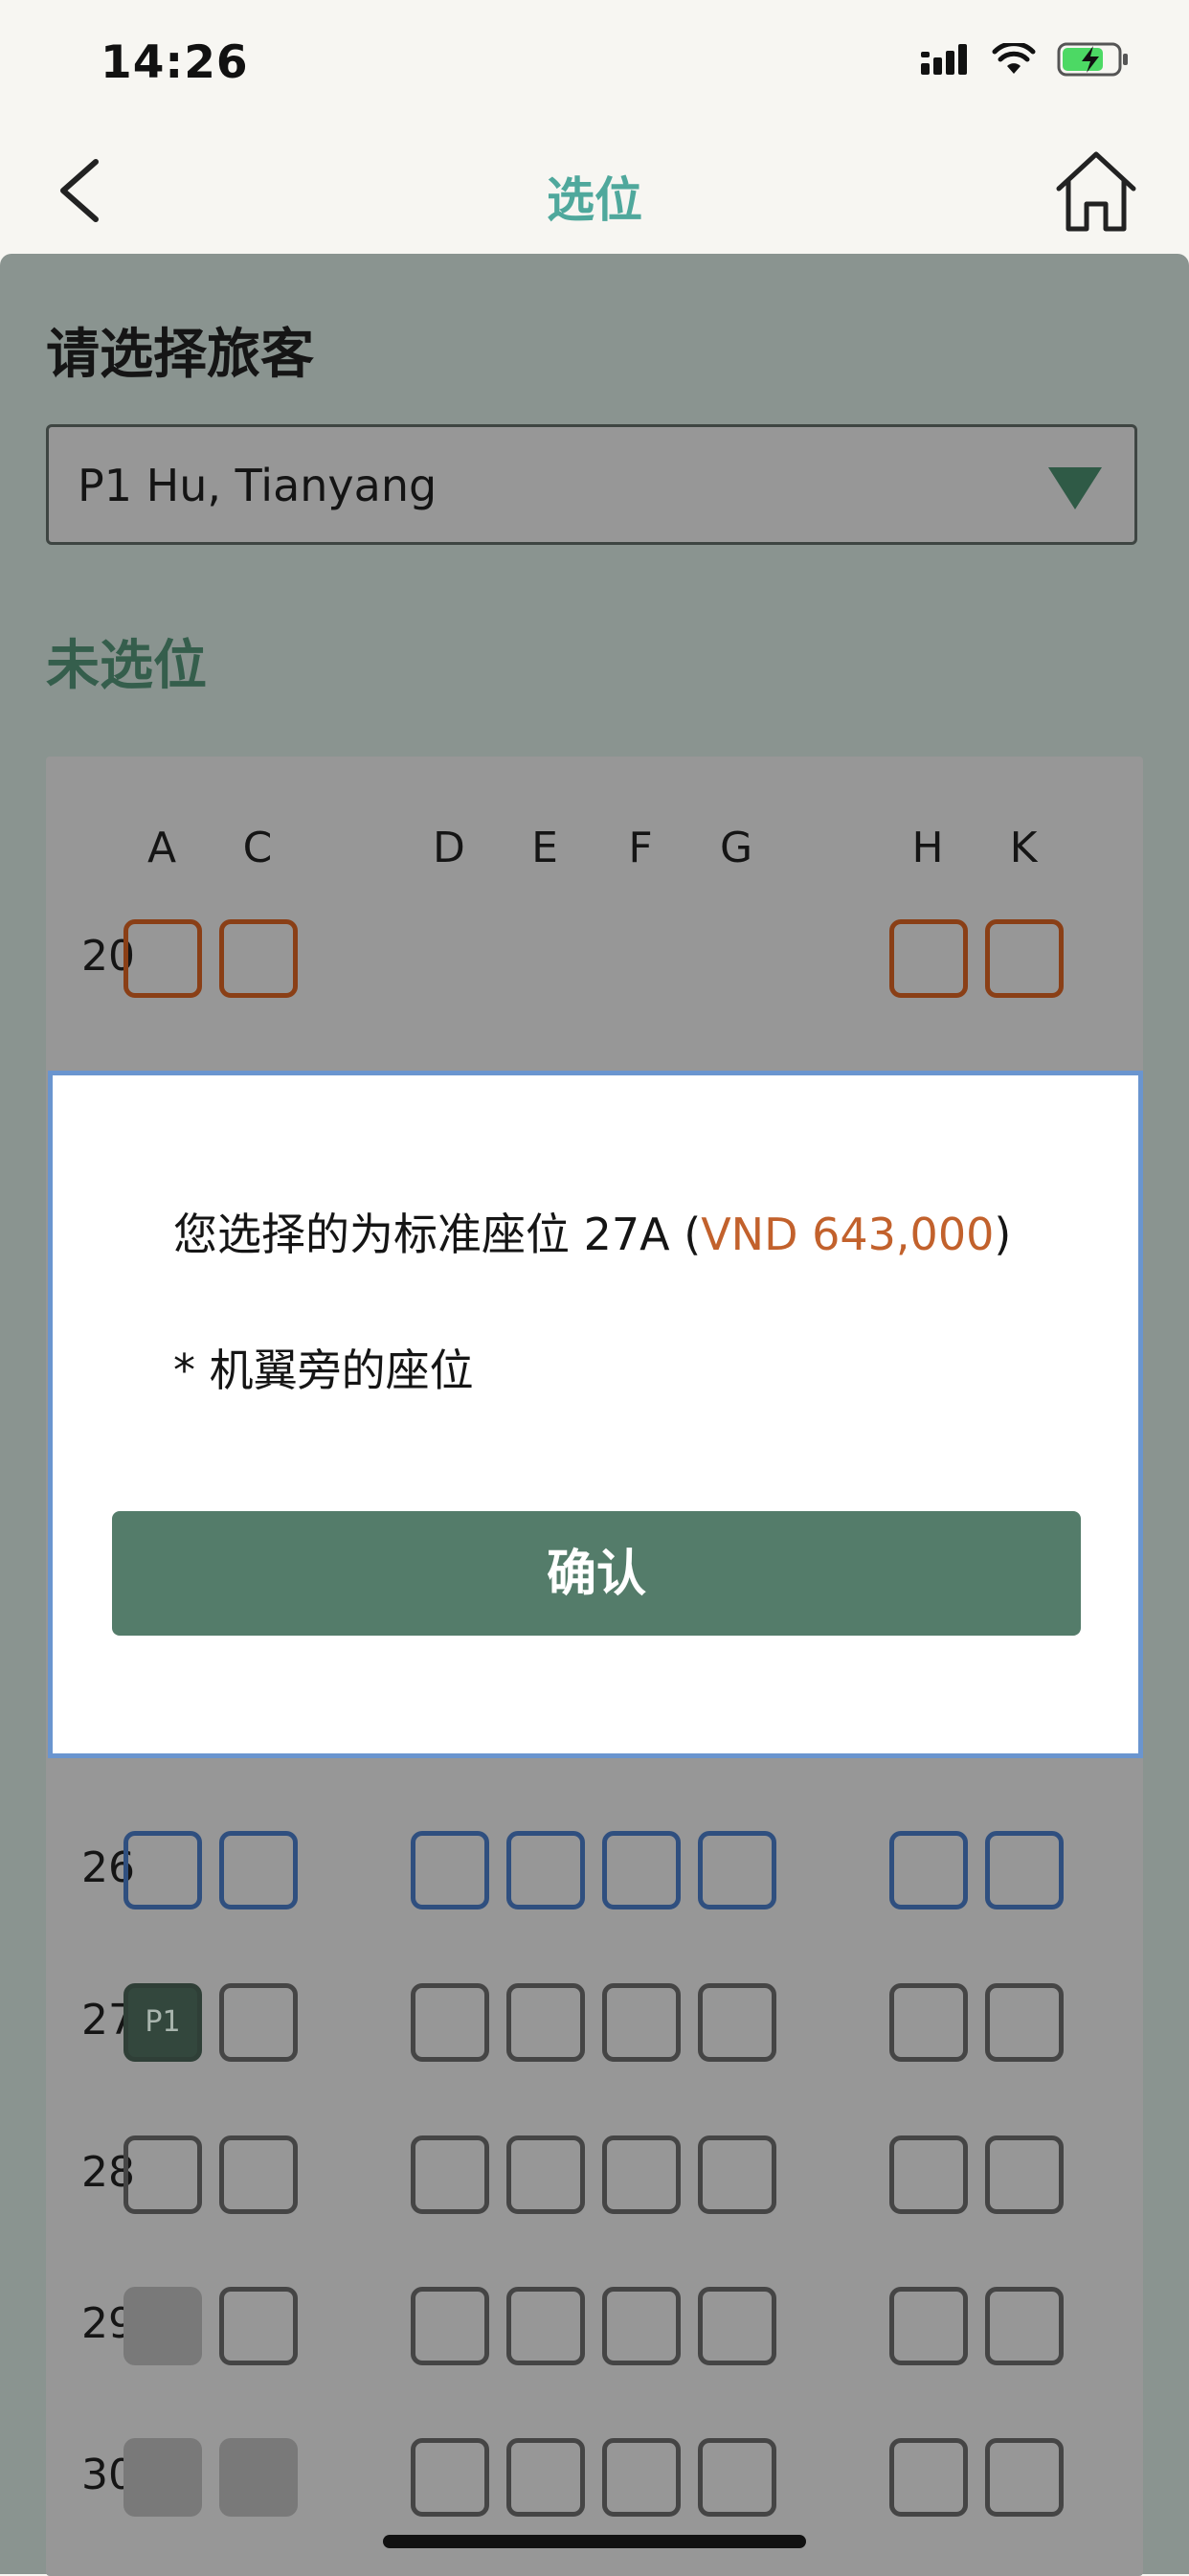  Describe the element at coordinates (1014, 58) in the screenshot. I see `wifi-icon` at that location.